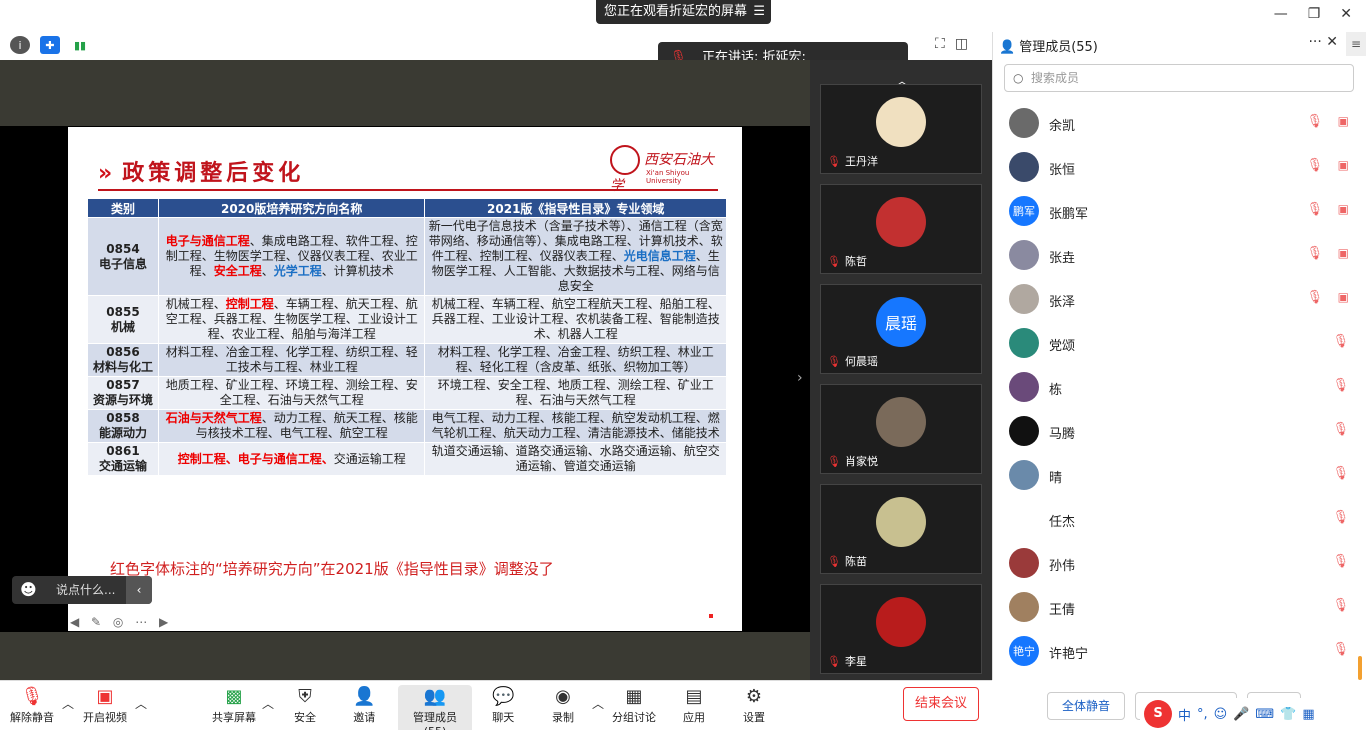 This screenshot has width=1366, height=730. What do you see at coordinates (961, 44) in the screenshot?
I see `sidebar-toggle-icon: ◫` at bounding box center [961, 44].